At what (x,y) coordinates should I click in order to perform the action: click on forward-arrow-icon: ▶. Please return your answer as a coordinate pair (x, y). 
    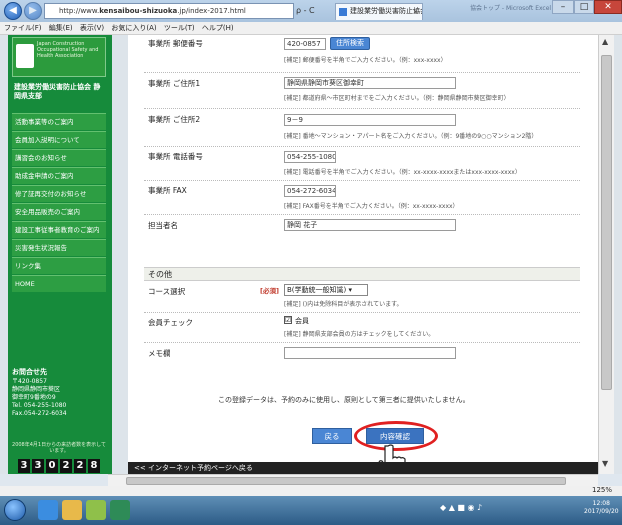
    Looking at the image, I should click on (33, 11).